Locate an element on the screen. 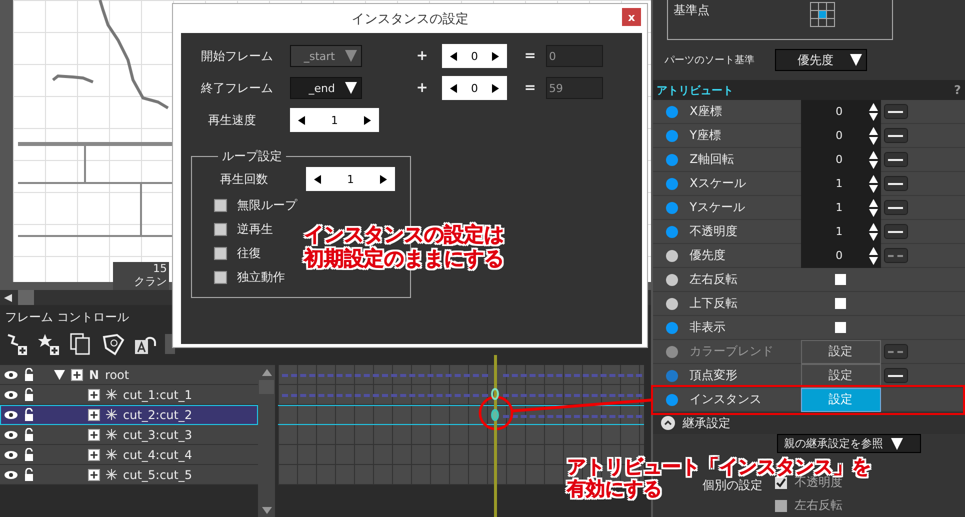 The height and width of the screenshot is (517, 965). add-part-icon is located at coordinates (17, 344).